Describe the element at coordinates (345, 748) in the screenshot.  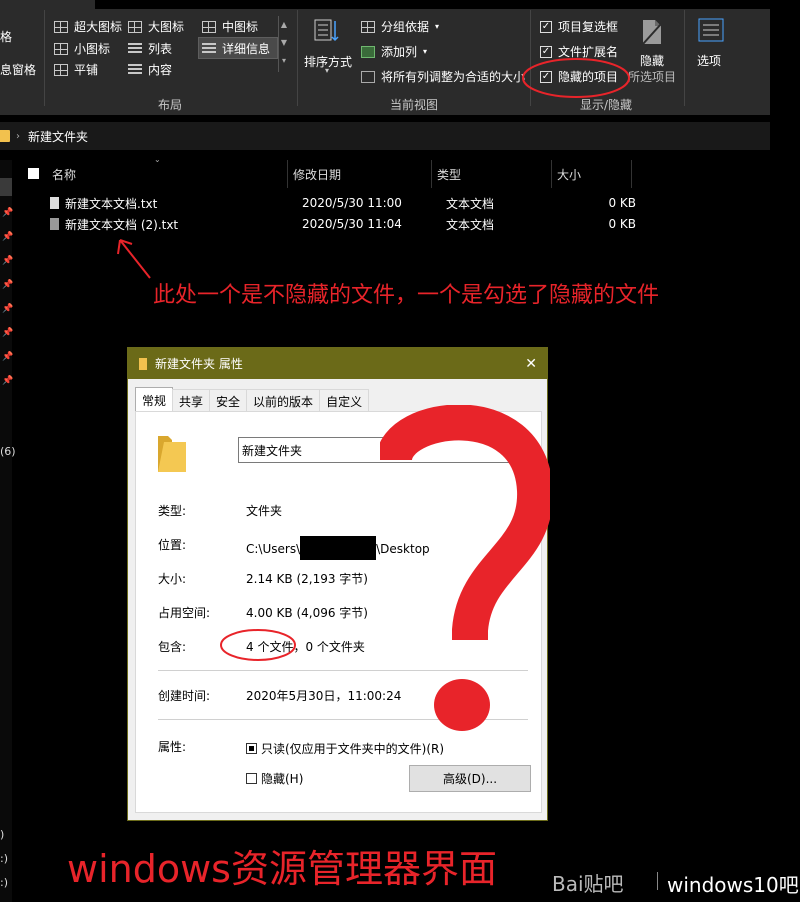
I see `readonly-checkbox: 只读(仅应用于文件夹中的文件)(R)` at that location.